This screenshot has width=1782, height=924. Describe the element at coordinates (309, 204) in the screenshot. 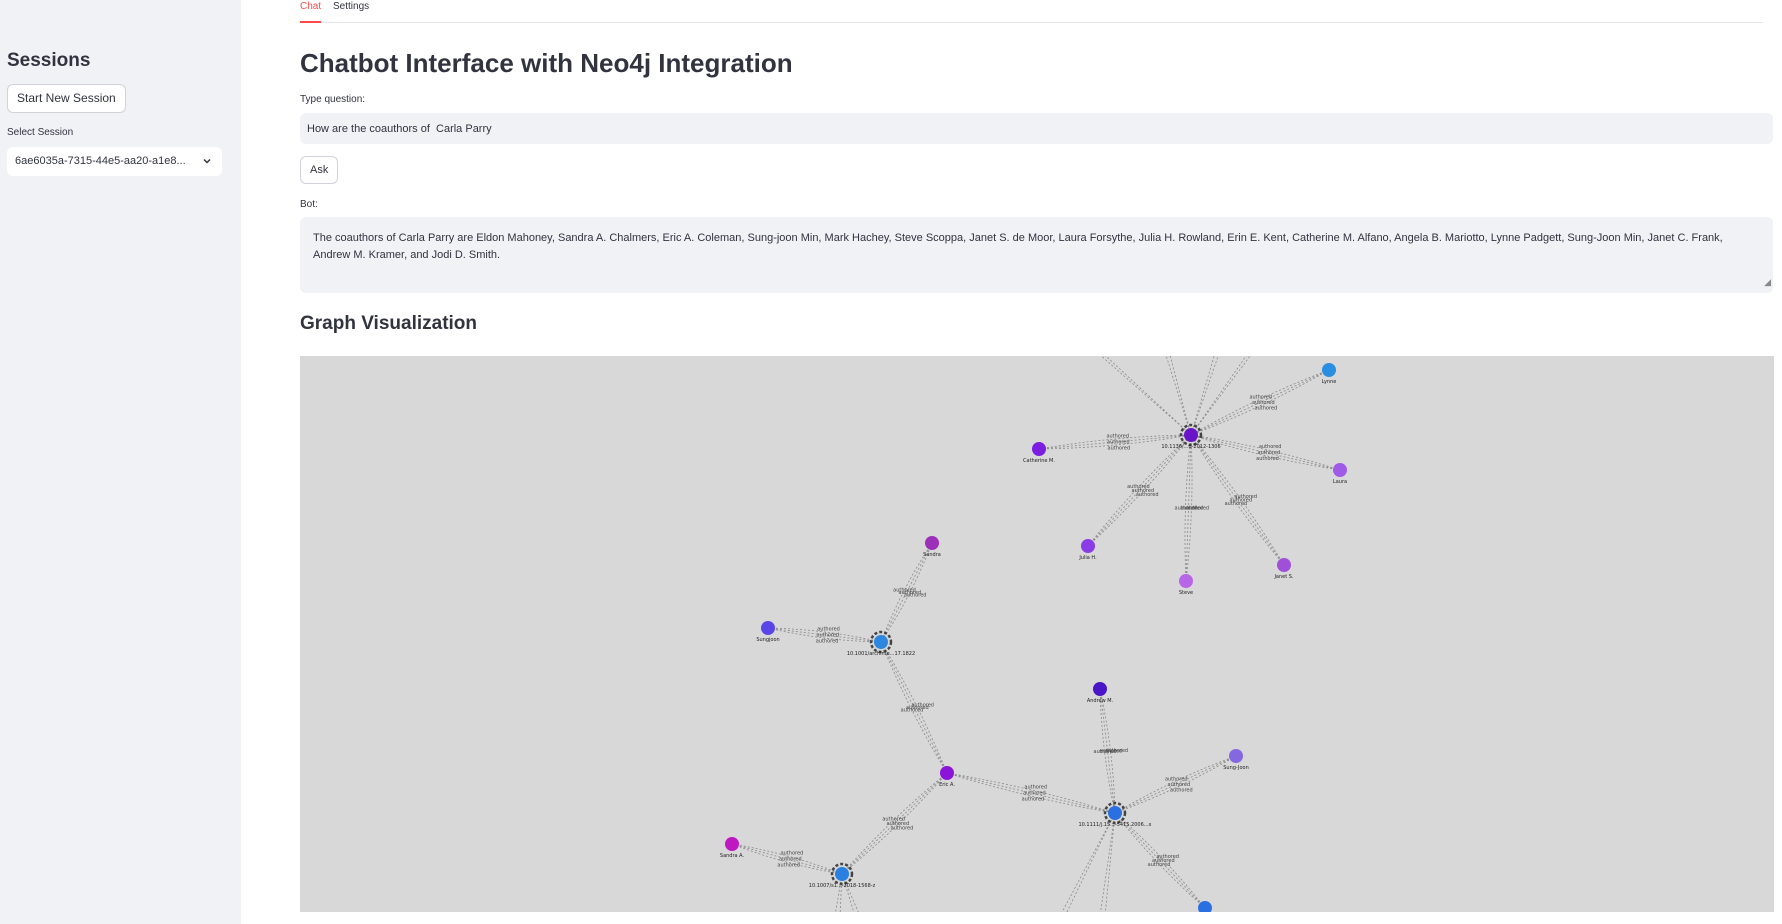

I see `bot-label: Bot:` at that location.